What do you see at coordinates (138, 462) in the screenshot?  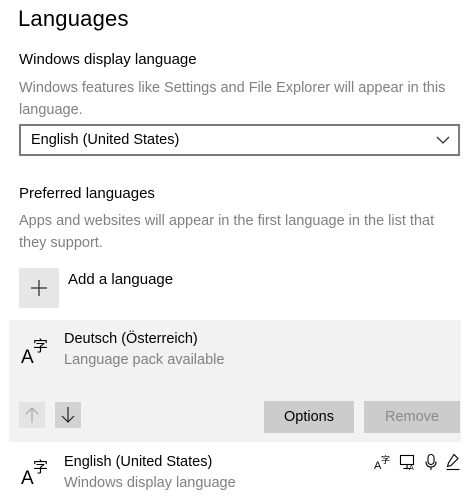 I see `language-name: English (United States)` at bounding box center [138, 462].